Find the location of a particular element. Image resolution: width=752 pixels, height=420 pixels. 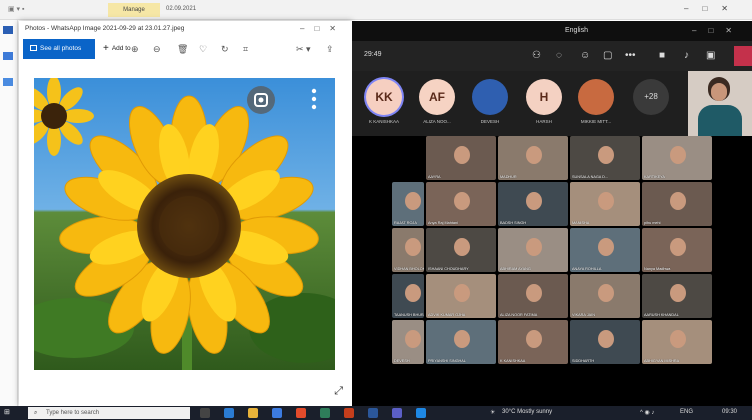

participant-name: MADHUR is located at coordinates (508, 177).